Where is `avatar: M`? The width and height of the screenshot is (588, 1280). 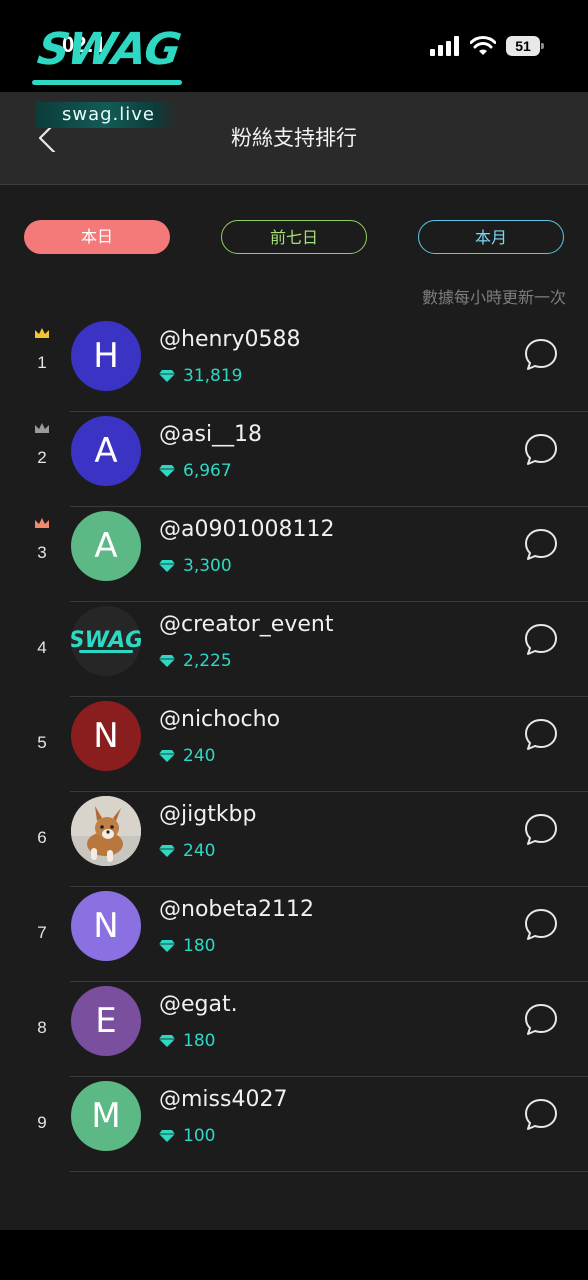
avatar: M is located at coordinates (106, 1116).